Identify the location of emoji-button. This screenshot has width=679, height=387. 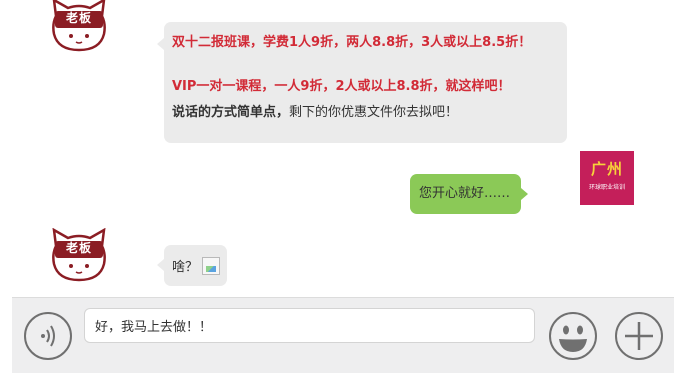
(573, 336).